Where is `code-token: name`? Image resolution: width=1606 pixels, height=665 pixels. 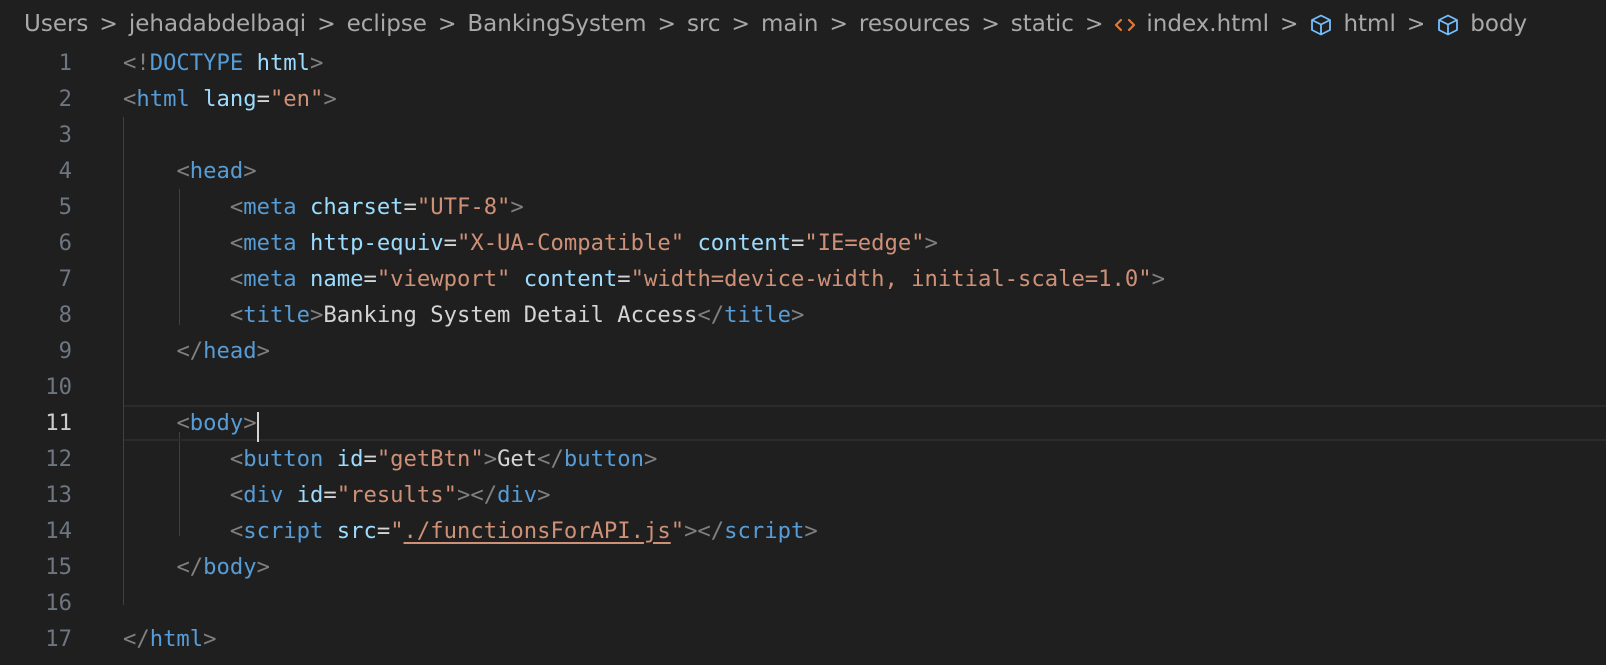
code-token: name is located at coordinates (337, 279).